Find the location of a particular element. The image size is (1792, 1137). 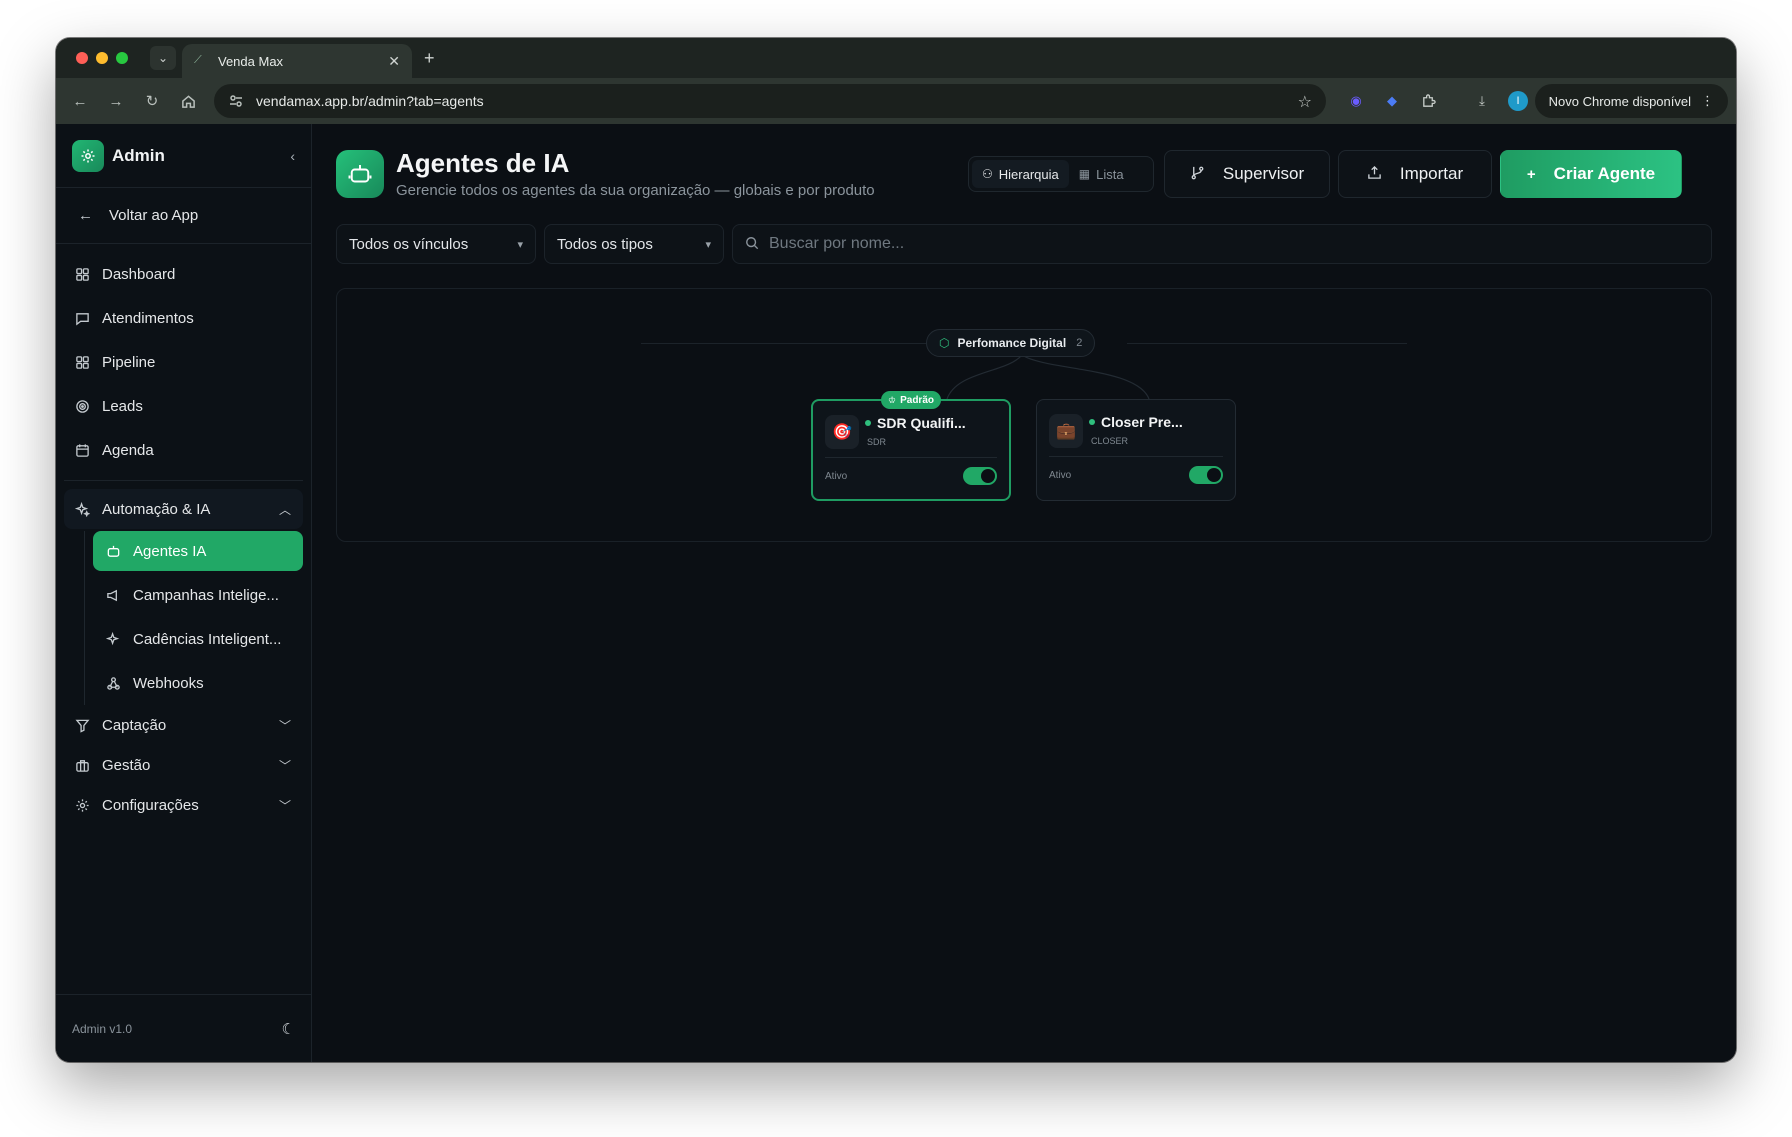

tab-title: Venda Max is located at coordinates (251, 61).